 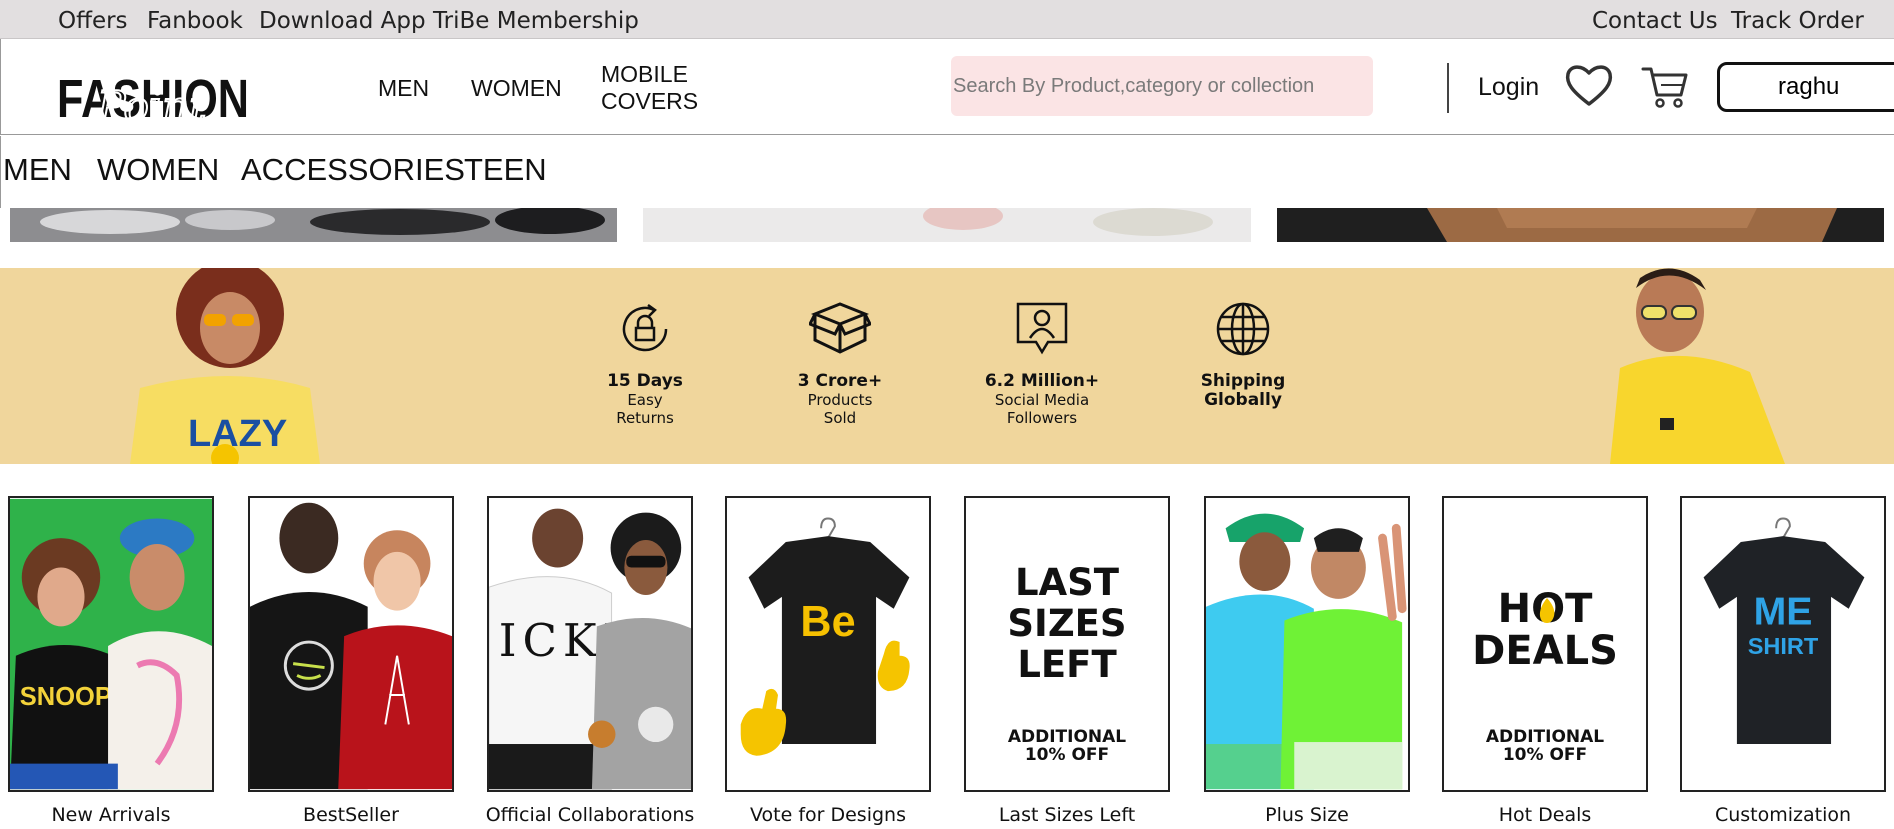 I want to click on category-women: WOMEN, so click(x=158, y=170).